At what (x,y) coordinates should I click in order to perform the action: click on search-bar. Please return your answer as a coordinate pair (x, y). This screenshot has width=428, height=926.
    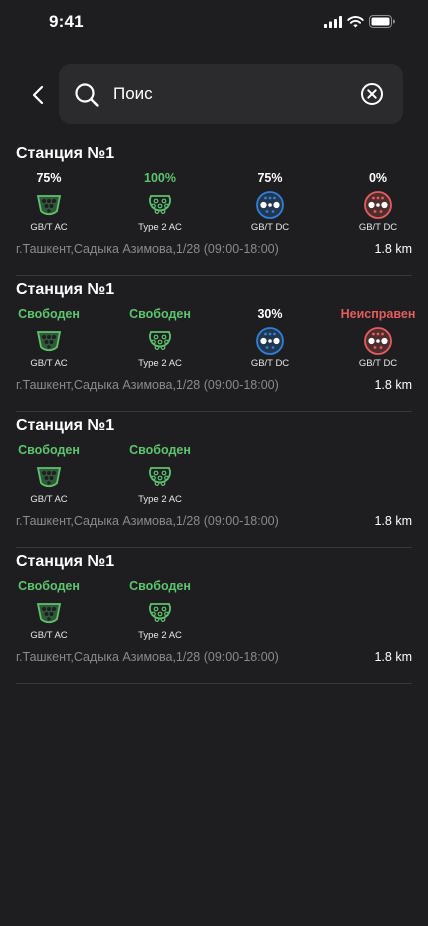
    Looking at the image, I should click on (231, 94).